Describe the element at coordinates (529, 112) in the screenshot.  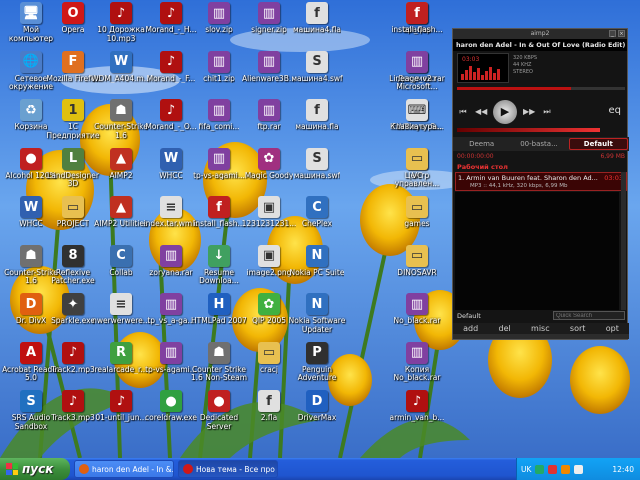
I see `forward-icon: ▶▶` at that location.